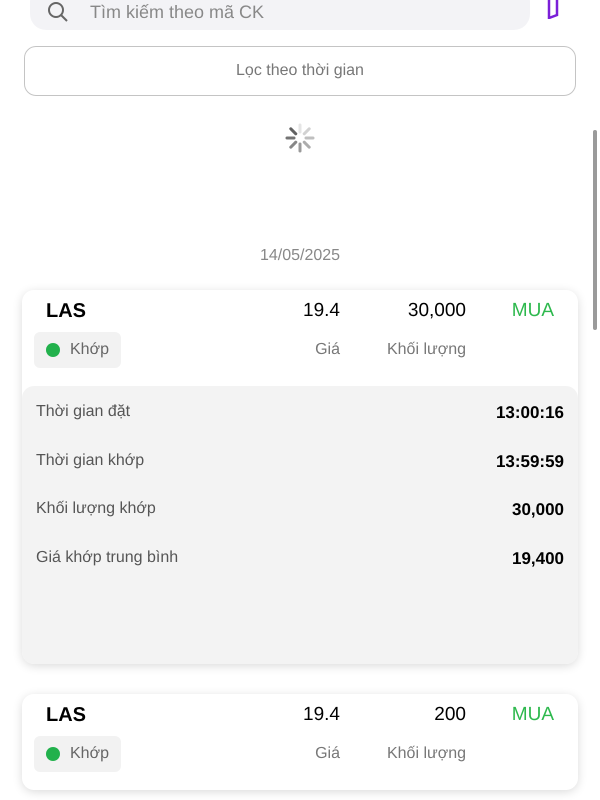 The height and width of the screenshot is (800, 600). What do you see at coordinates (300, 71) in the screenshot?
I see `time-filter-button: Lọc theo thời gian` at bounding box center [300, 71].